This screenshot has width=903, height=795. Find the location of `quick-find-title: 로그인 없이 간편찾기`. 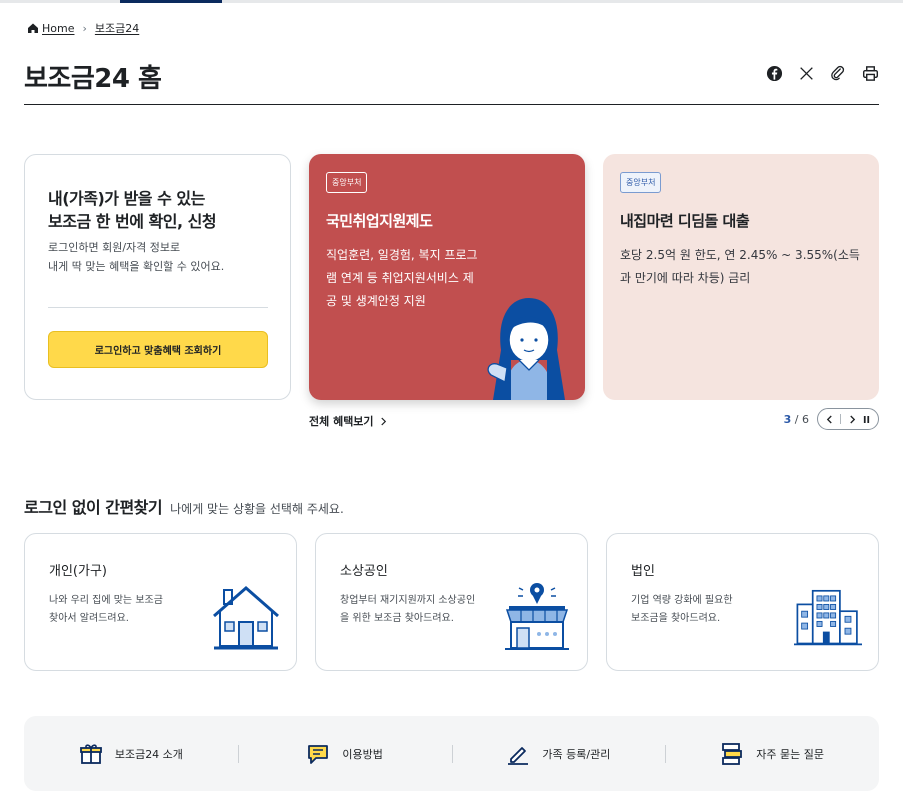

quick-find-title: 로그인 없이 간편찾기 is located at coordinates (93, 507).